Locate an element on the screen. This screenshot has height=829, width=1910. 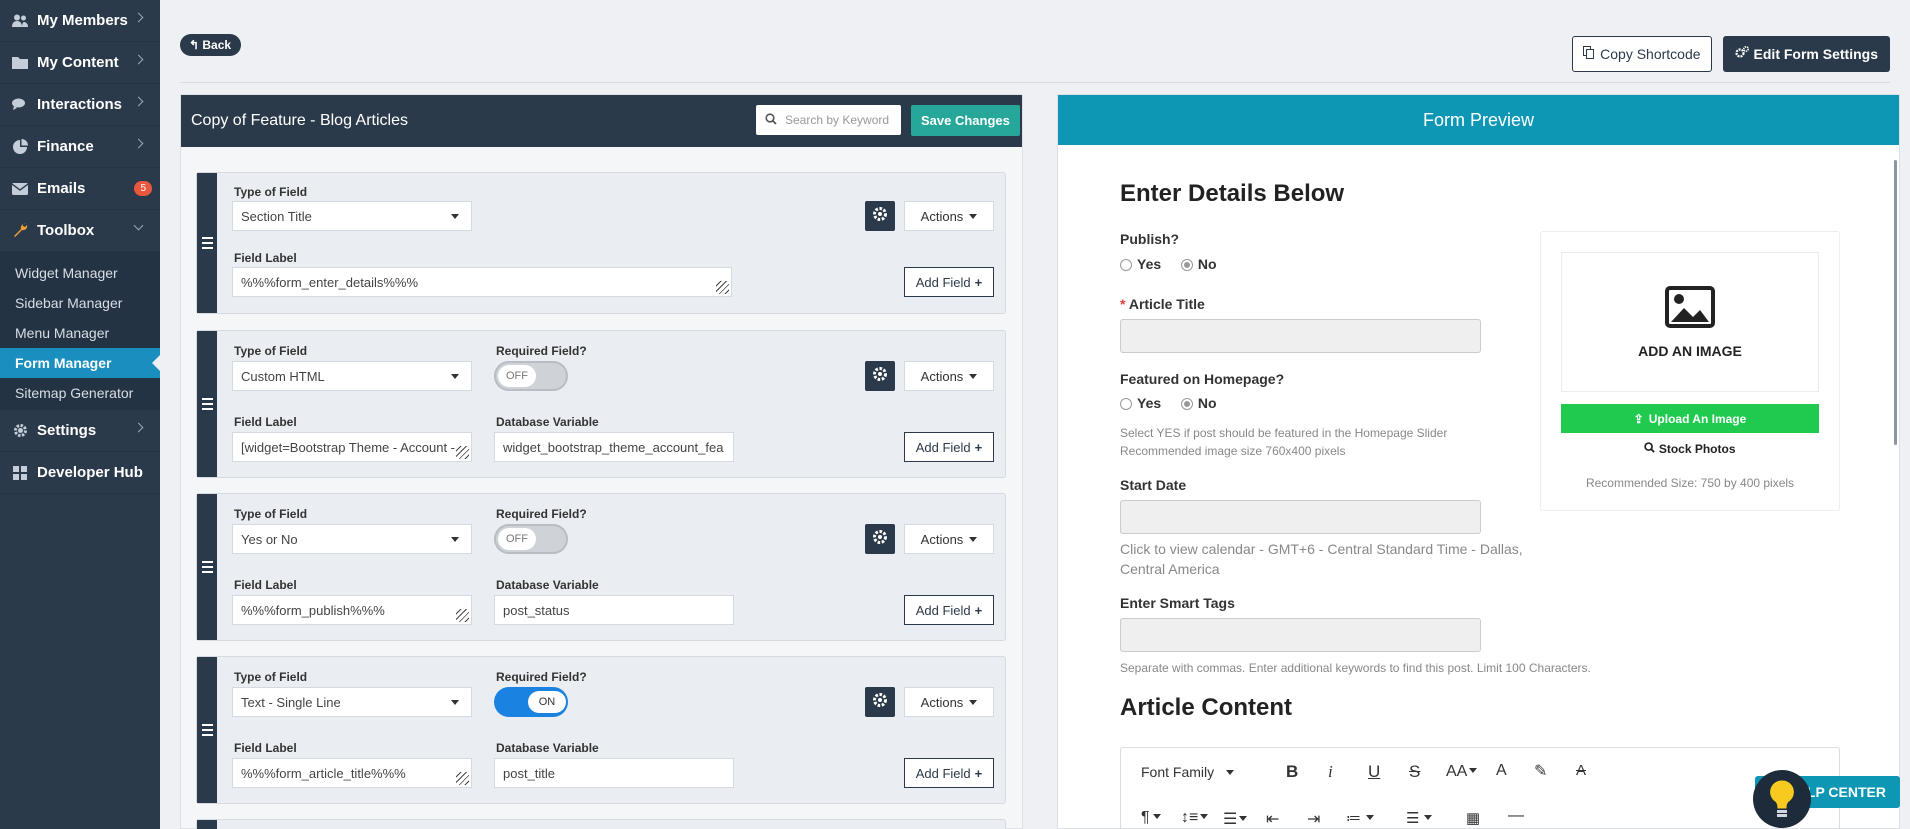
smart-tags-input is located at coordinates (1300, 635).